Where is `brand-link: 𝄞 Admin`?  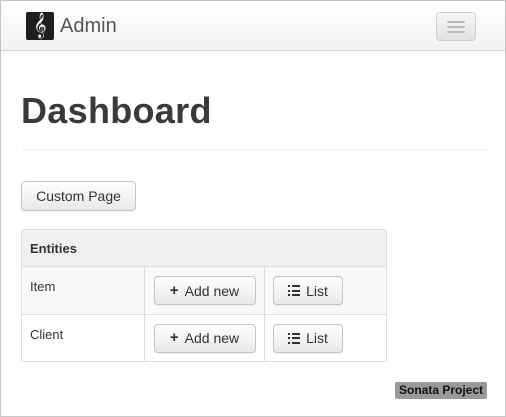 brand-link: 𝄞 Admin is located at coordinates (71, 26).